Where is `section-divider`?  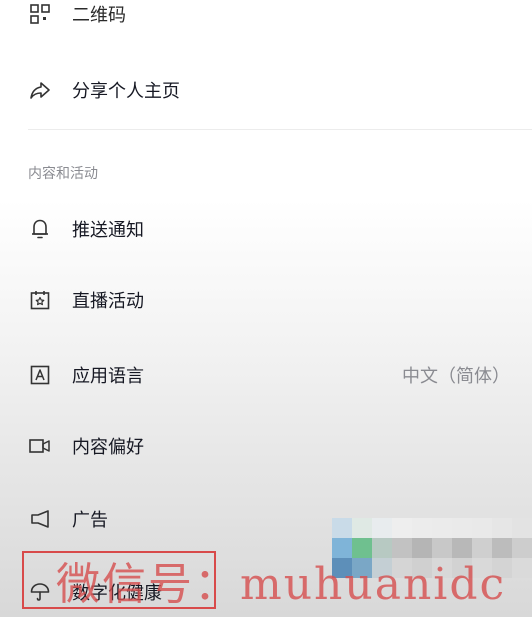
section-divider is located at coordinates (280, 129).